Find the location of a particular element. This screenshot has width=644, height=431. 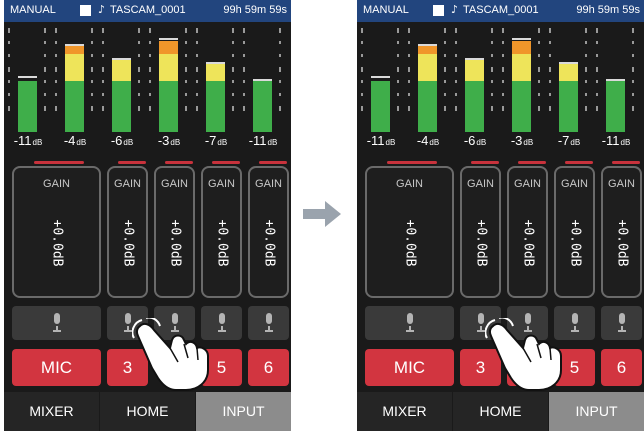

db-readout: -4dB is located at coordinates (75, 140).